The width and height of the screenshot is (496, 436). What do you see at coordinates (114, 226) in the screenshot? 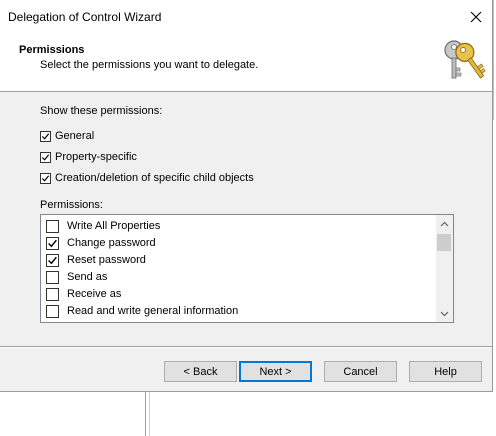
I see `list-item-label: Write All Properties` at bounding box center [114, 226].